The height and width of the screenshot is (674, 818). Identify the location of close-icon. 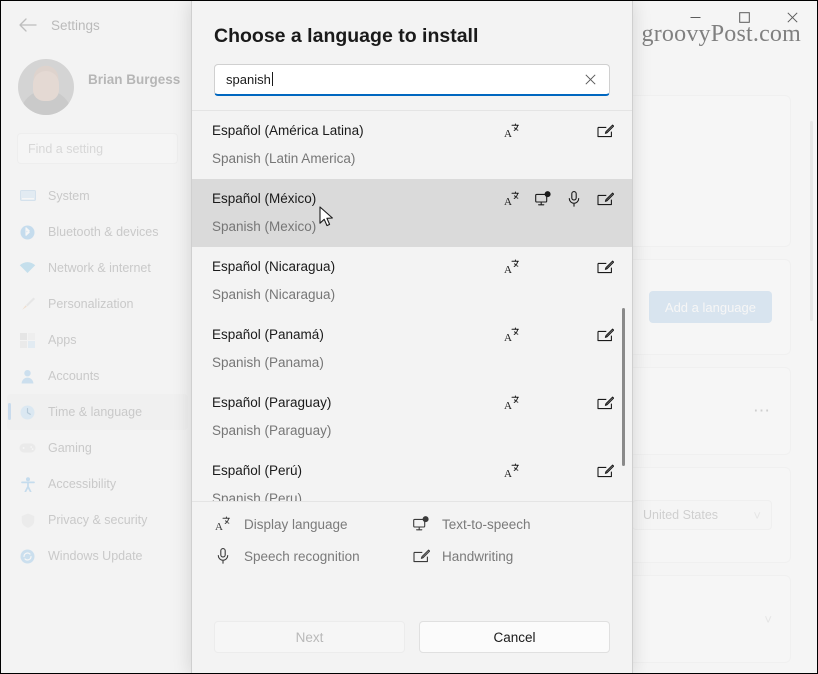
(590, 80).